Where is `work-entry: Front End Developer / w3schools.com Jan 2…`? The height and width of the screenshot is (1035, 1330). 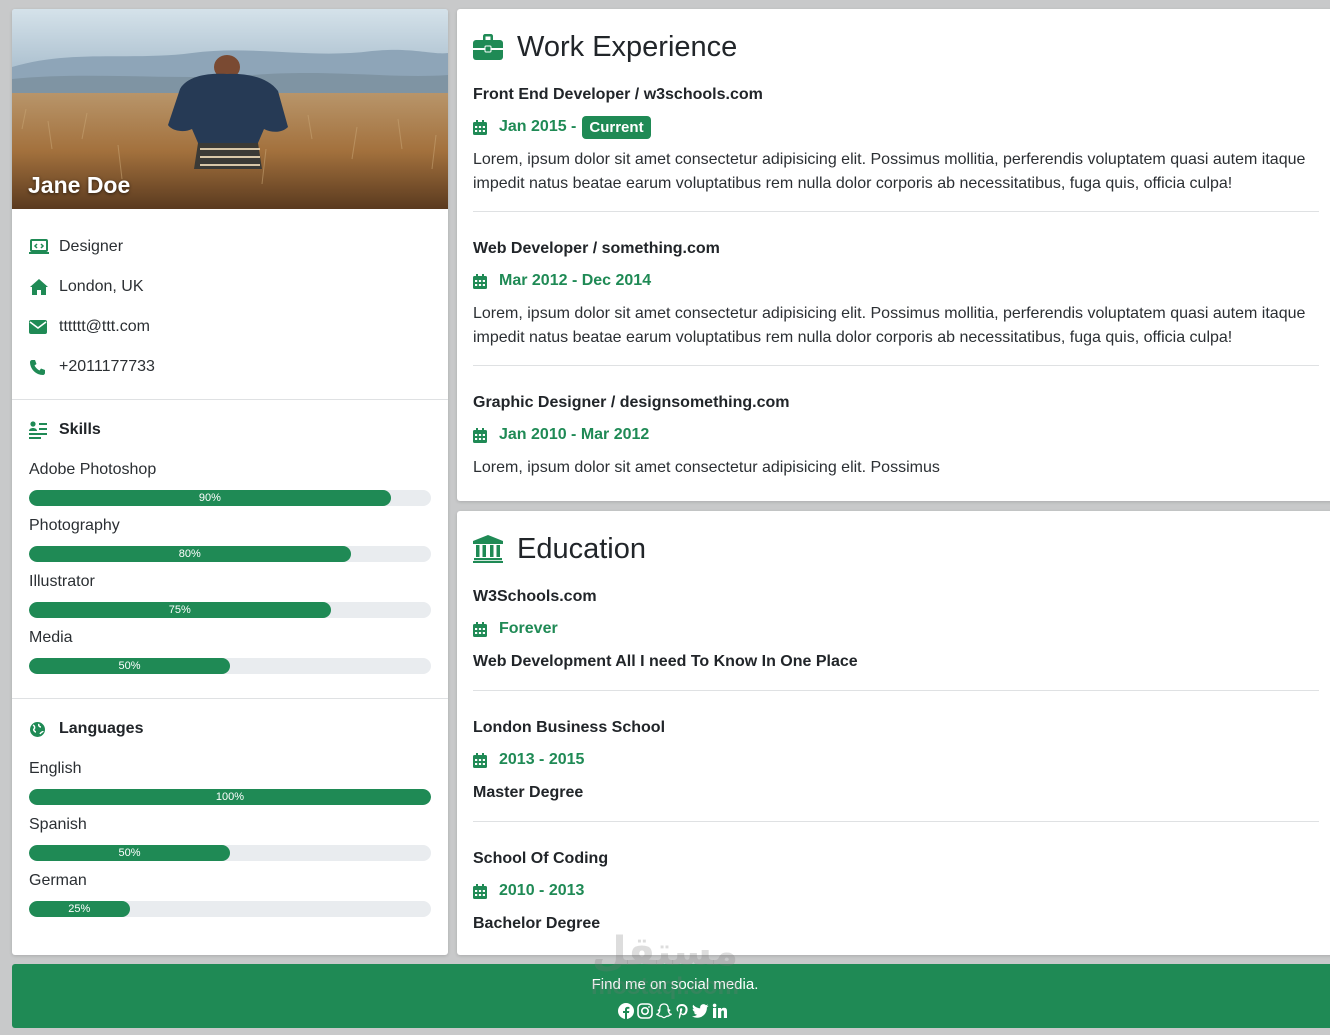
work-entry: Front End Developer / w3schools.com Jan 2… is located at coordinates (897, 140).